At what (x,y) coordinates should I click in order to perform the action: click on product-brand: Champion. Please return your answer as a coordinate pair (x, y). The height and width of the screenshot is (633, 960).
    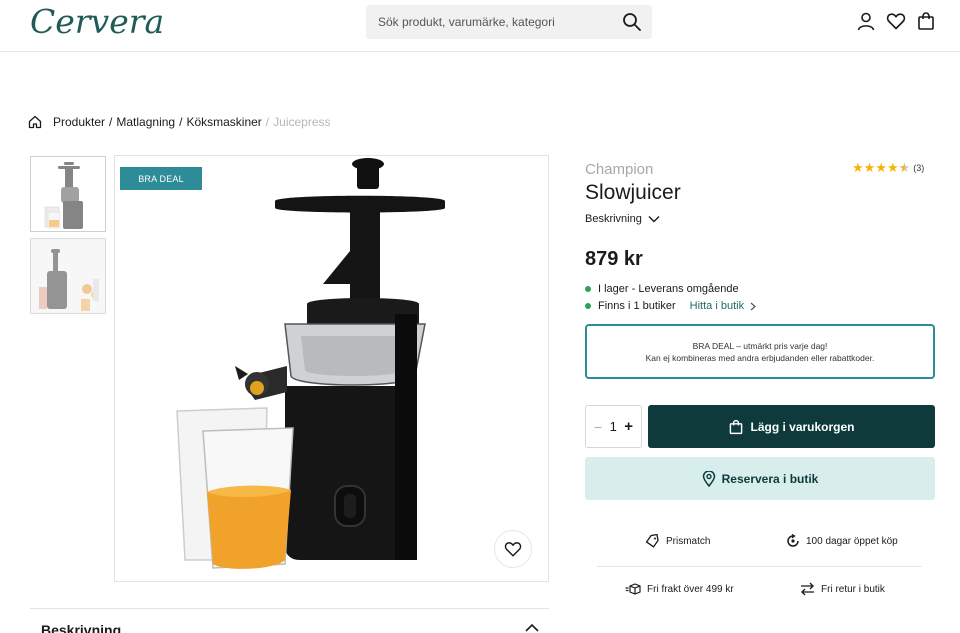
    Looking at the image, I should click on (619, 169).